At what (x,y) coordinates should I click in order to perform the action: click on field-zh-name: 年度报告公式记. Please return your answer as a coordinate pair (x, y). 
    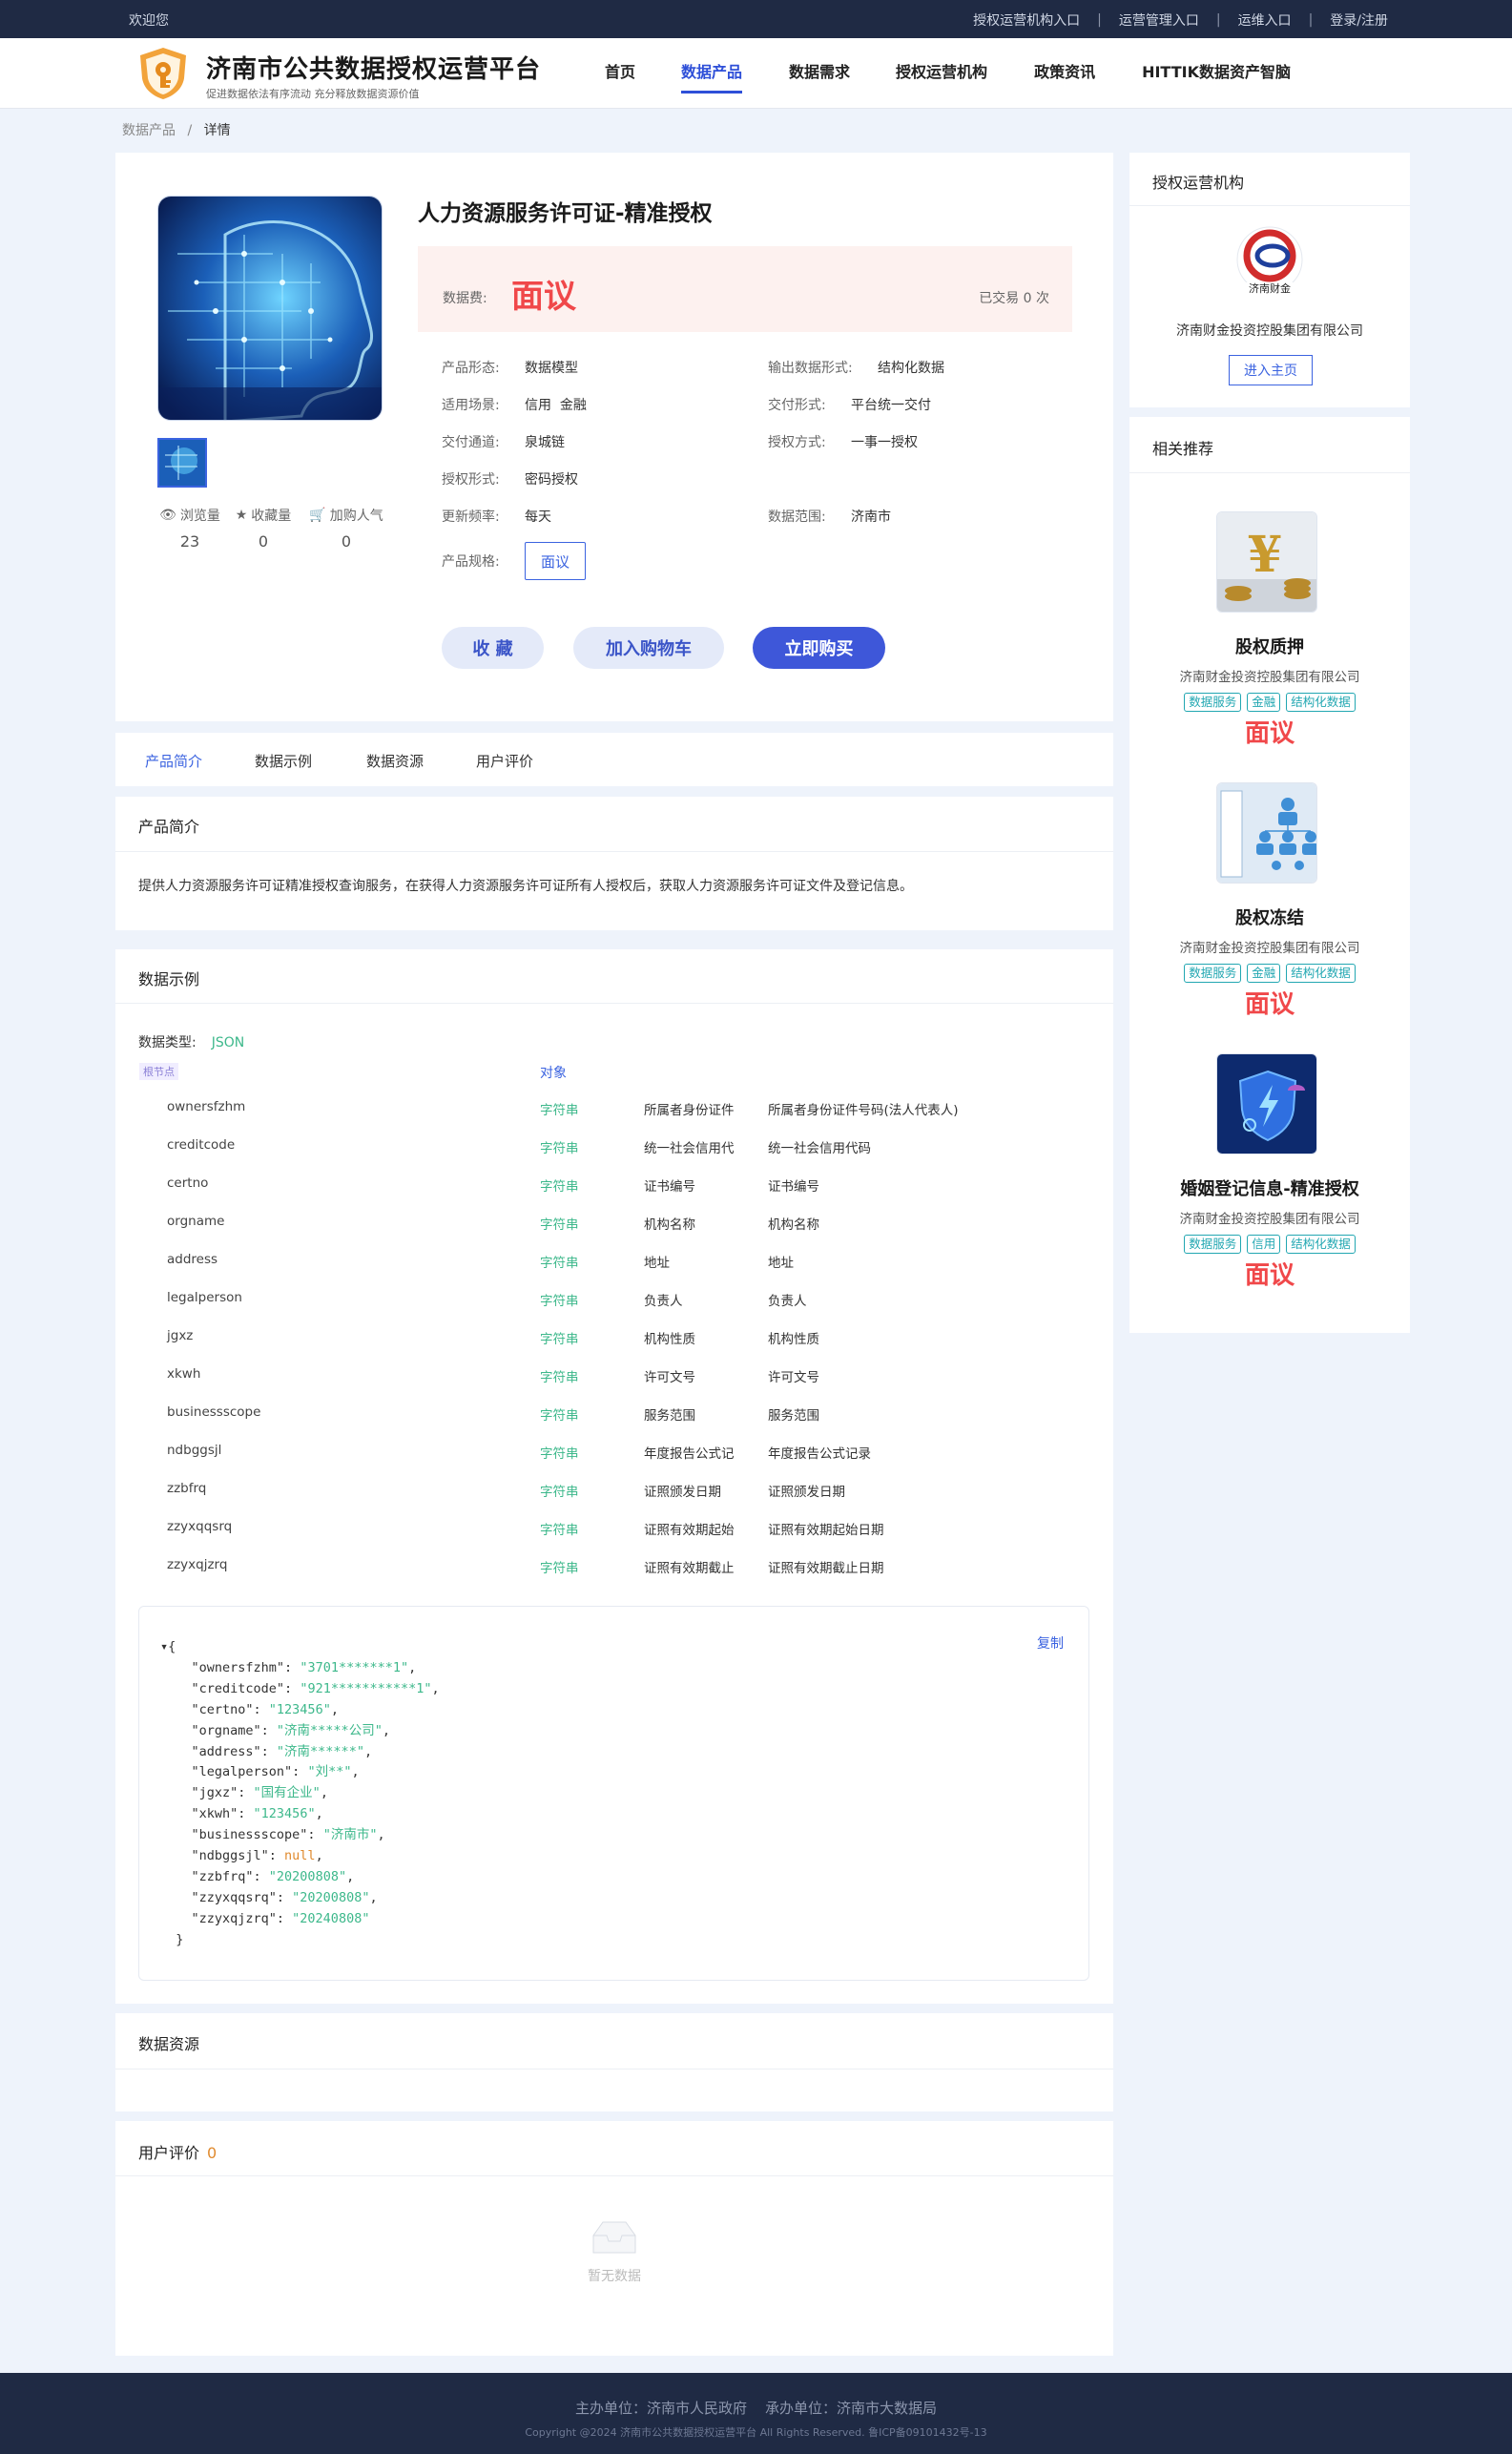
    Looking at the image, I should click on (689, 1454).